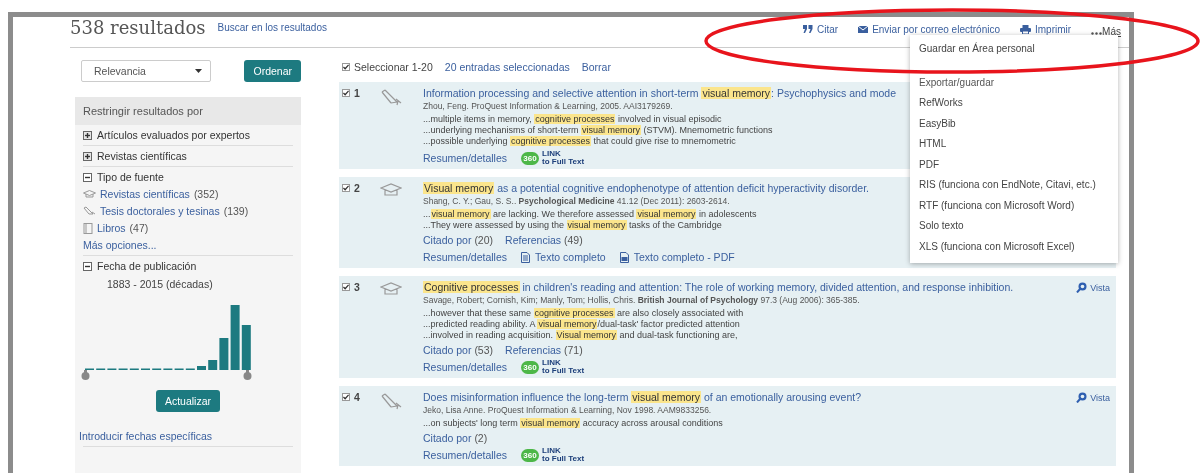 The image size is (1200, 473). Describe the element at coordinates (641, 300) in the screenshot. I see `citation-text: Savage, Robert; Cornish, Kim; Manly, Tom; Hollis, Chris. British Journal of Psychology 97.3 (Aug 2006): 365-385.` at that location.